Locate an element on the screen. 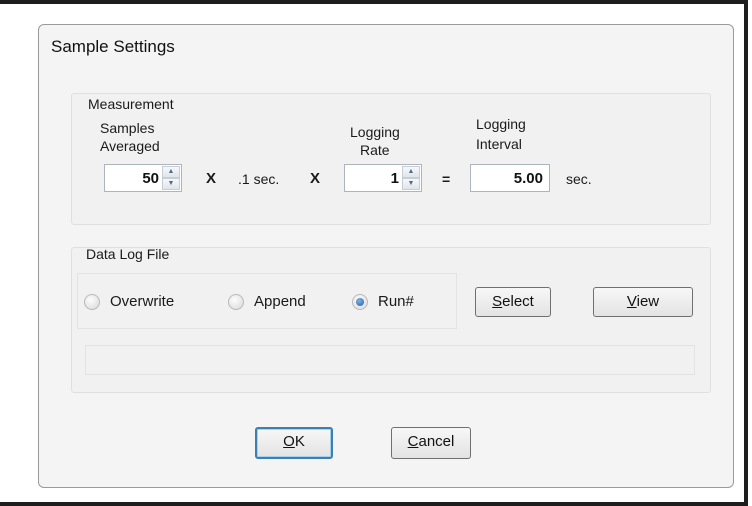  samples-averaged-value: 50 is located at coordinates (150, 178).